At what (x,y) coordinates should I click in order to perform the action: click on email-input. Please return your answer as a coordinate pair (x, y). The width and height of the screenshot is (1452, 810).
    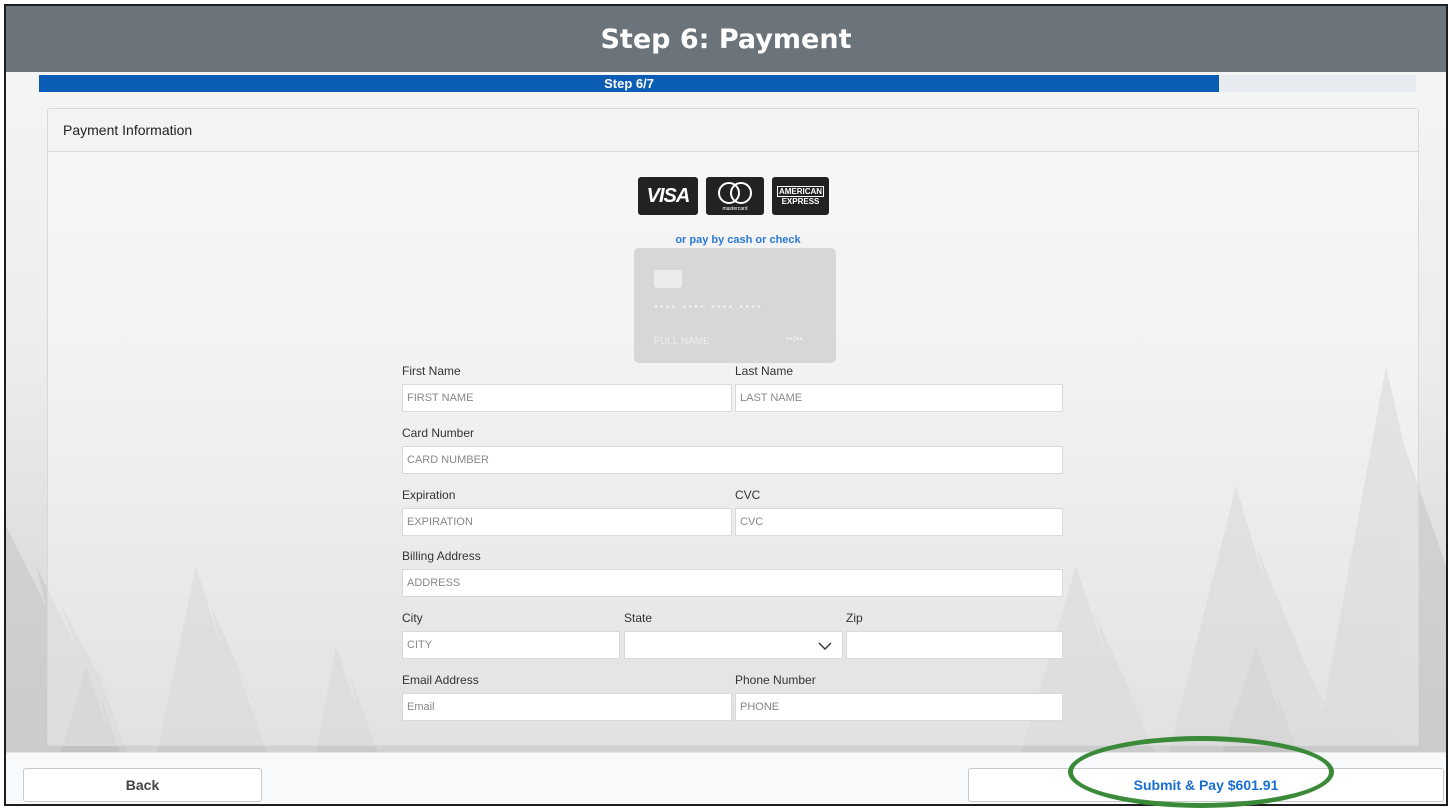
    Looking at the image, I should click on (567, 707).